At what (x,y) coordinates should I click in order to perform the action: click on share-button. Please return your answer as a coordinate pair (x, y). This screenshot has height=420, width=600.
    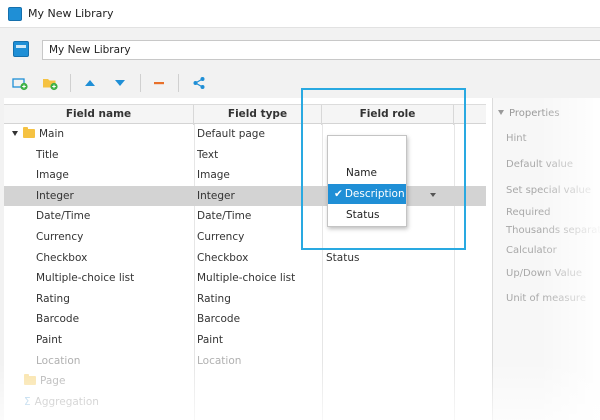
    Looking at the image, I should click on (199, 83).